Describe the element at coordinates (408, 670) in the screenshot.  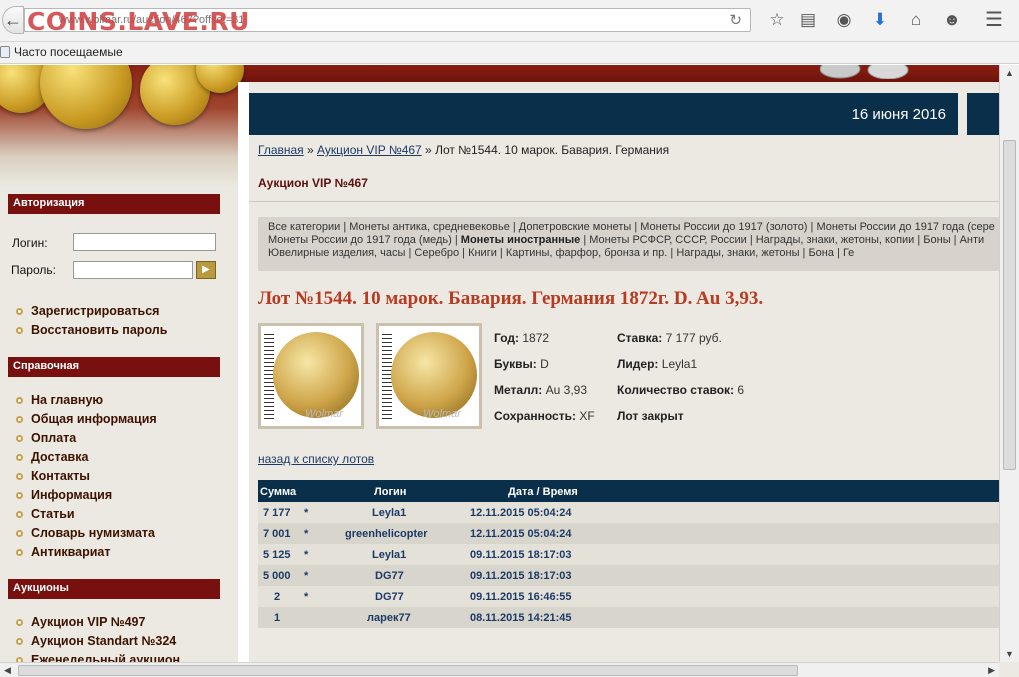
I see `horizontal-scroll-thumb` at that location.